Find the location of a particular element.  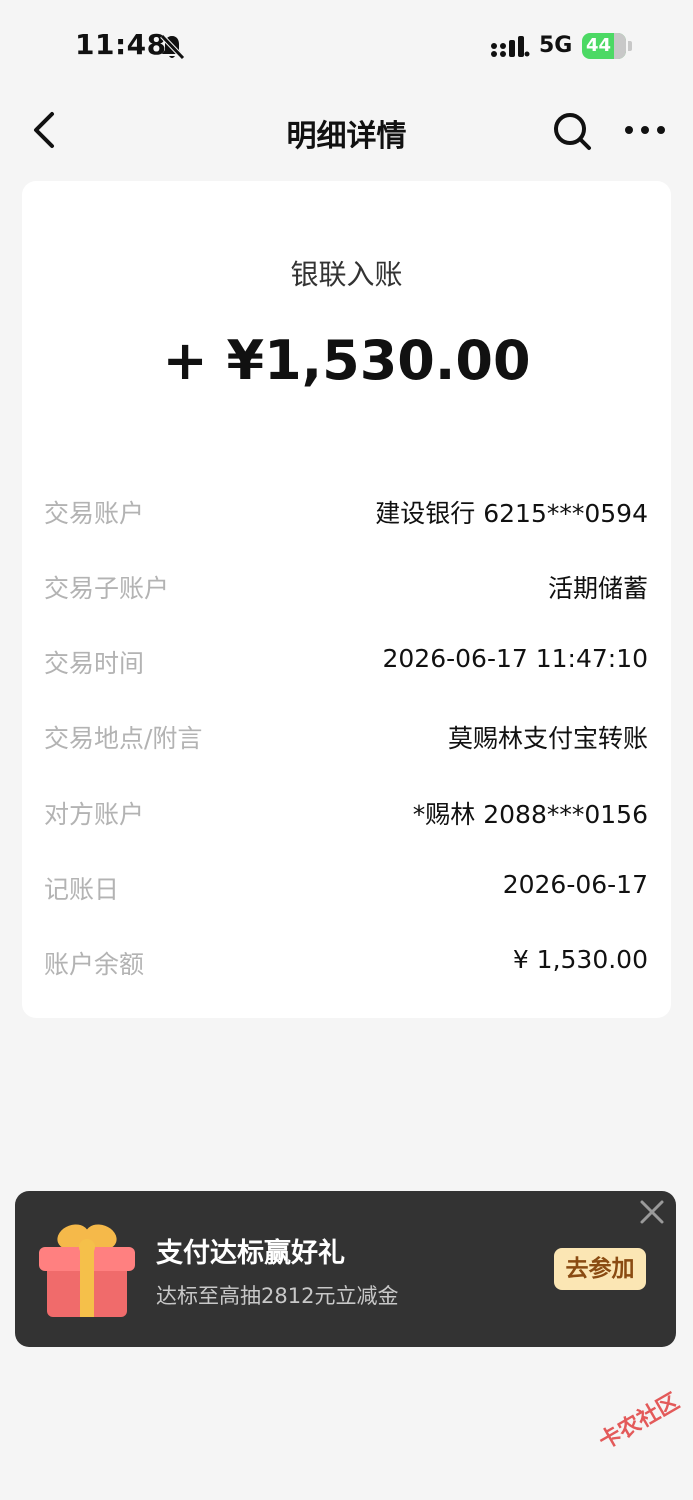

detail-row-time: 交易时间 2026-06-17 11:47:10 is located at coordinates (346, 664).